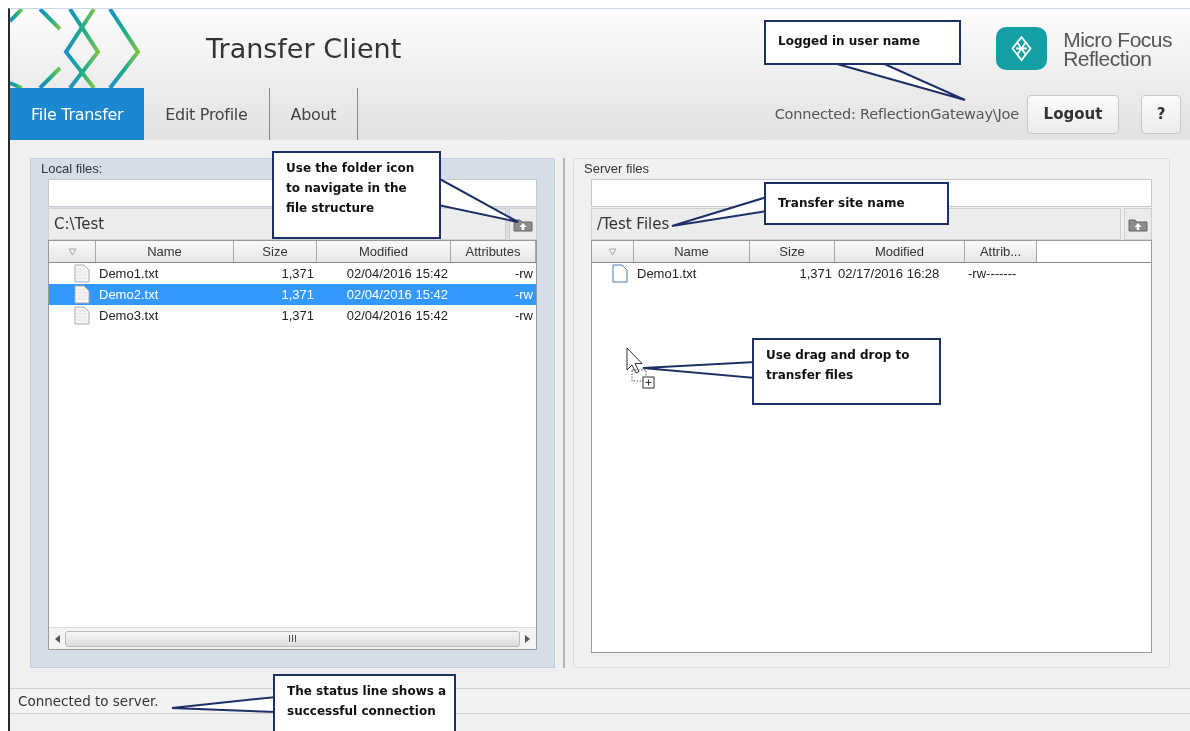 This screenshot has width=1190, height=731. What do you see at coordinates (72, 168) in the screenshot?
I see `panel-title: Local files:` at bounding box center [72, 168].